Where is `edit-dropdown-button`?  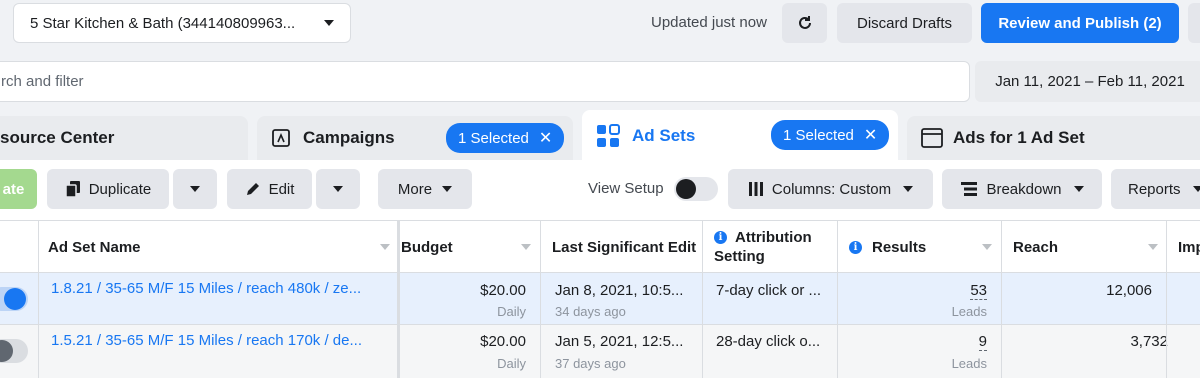 edit-dropdown-button is located at coordinates (338, 189).